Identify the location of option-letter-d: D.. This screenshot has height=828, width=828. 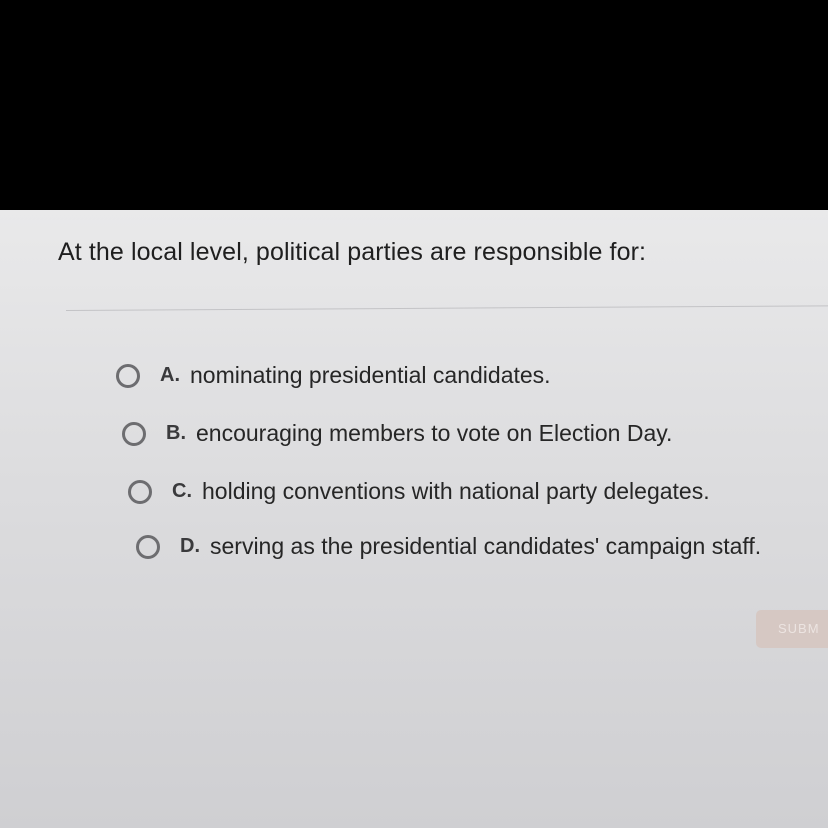
(190, 546).